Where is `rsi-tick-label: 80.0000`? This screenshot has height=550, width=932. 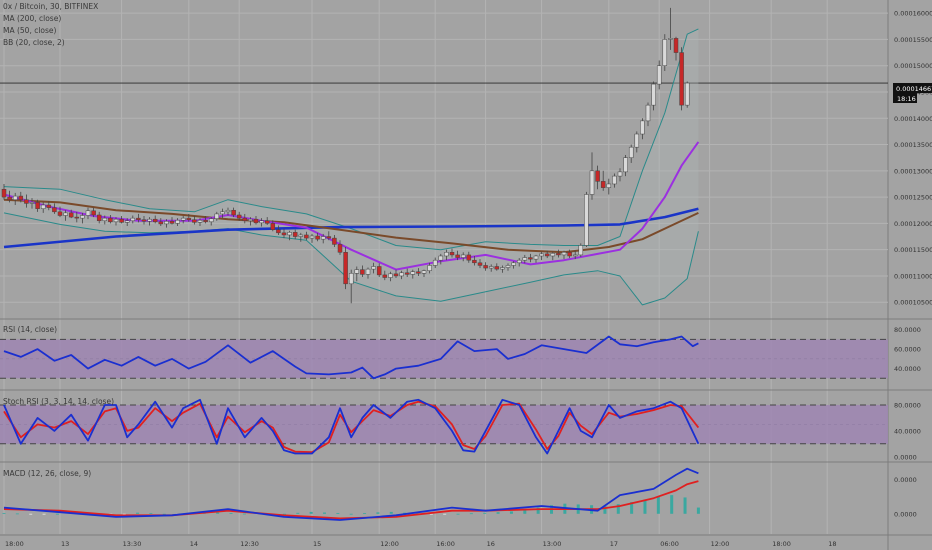
rsi-tick-label: 80.0000 is located at coordinates (907, 330).